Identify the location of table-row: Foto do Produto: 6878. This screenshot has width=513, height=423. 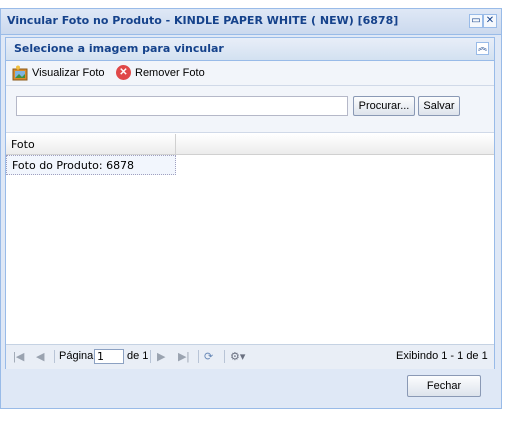
(91, 165).